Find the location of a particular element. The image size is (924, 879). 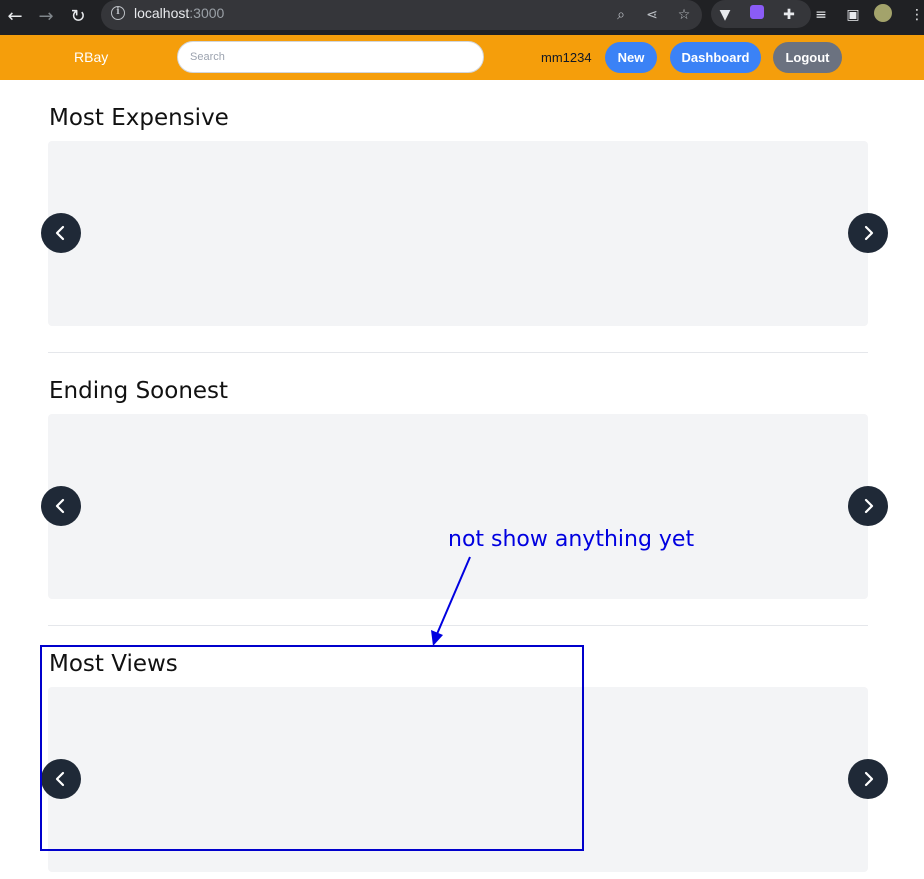

address-bar: i localhost:3000 ⌕ ⋖ ☆ is located at coordinates (401, 15).